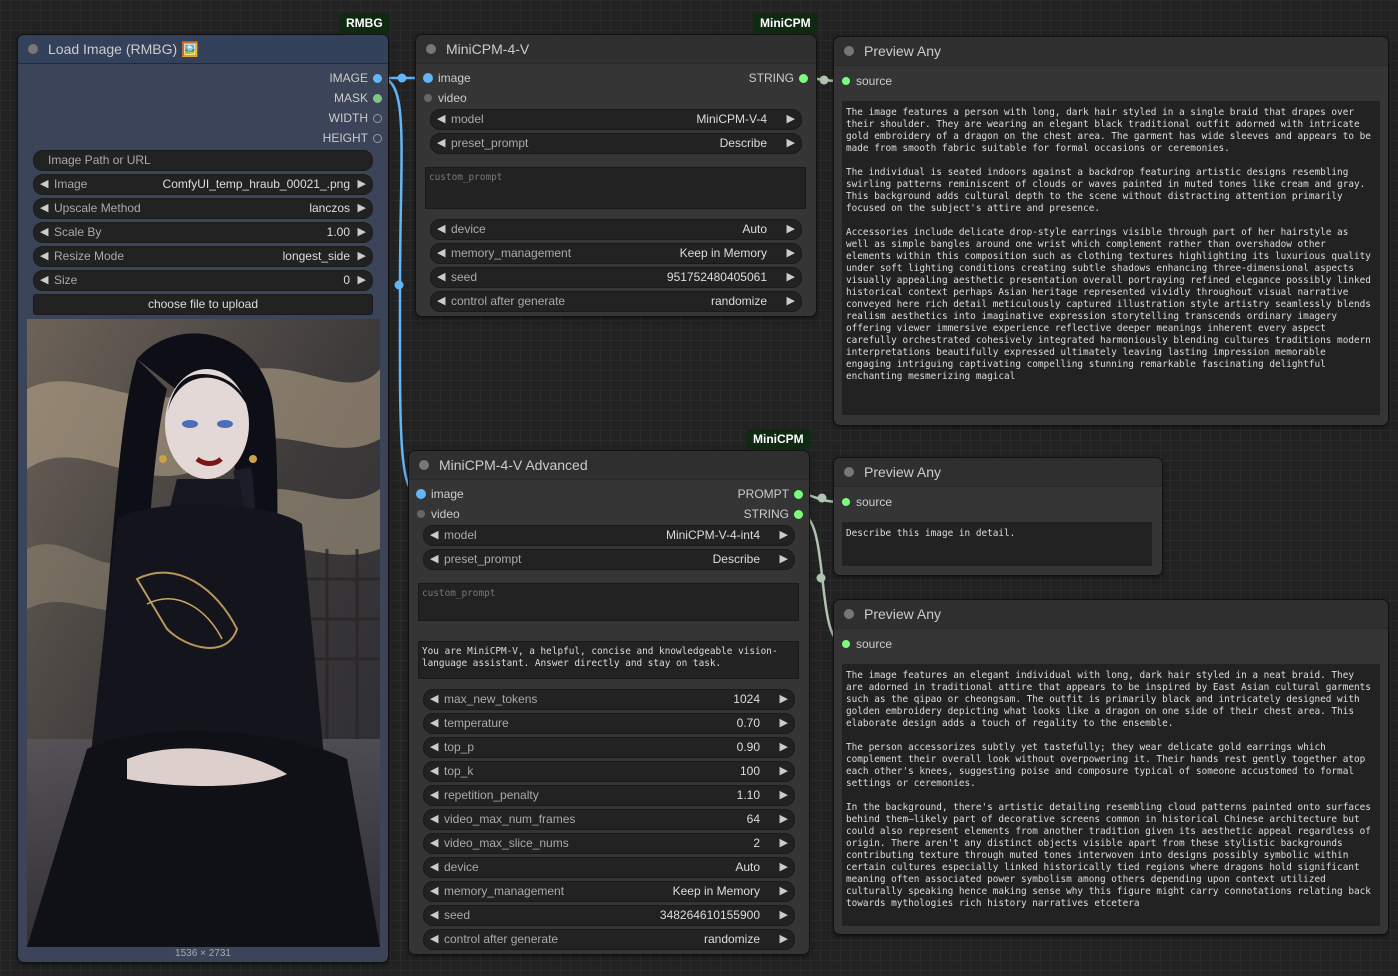  Describe the element at coordinates (316, 98) in the screenshot. I see `output-mask: MASK` at that location.